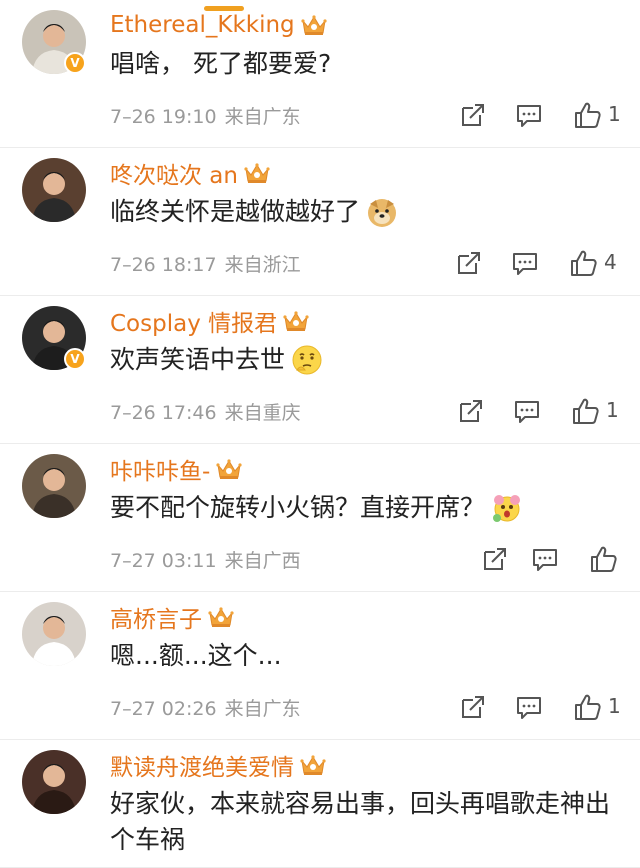  I want to click on doge-emoji, so click(382, 212).